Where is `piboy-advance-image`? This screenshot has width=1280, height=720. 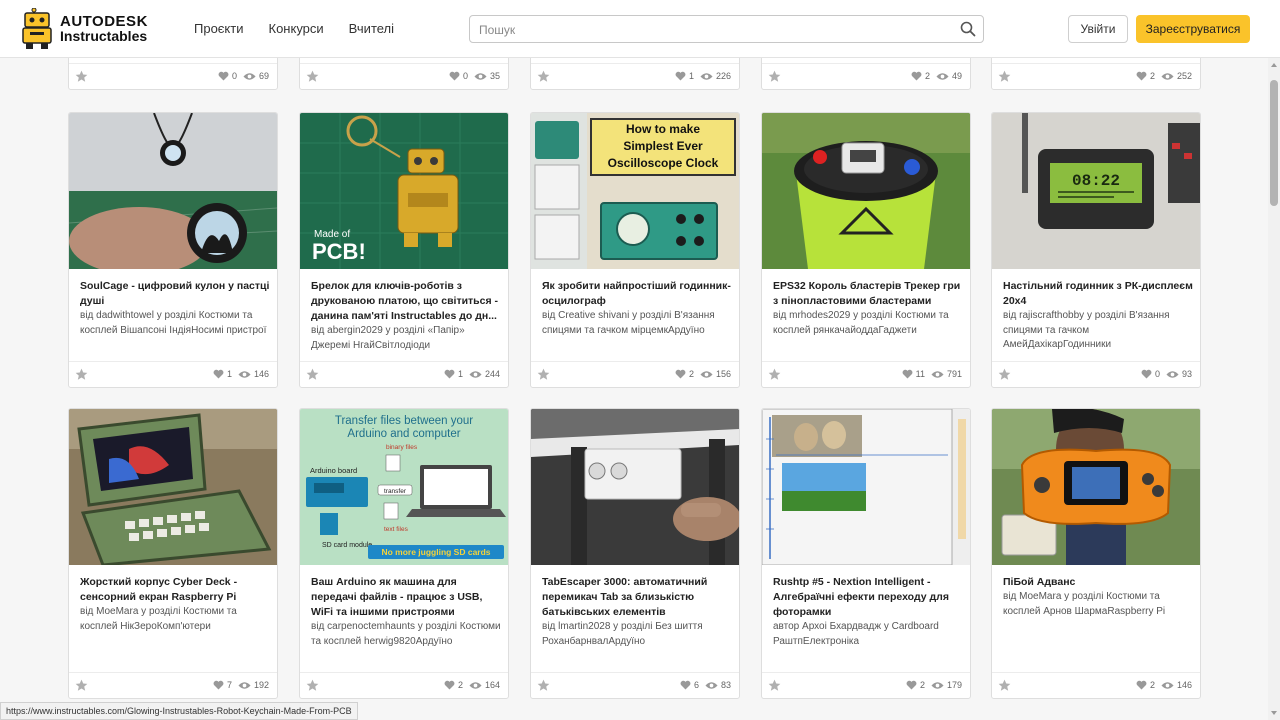
piboy-advance-image is located at coordinates (1096, 487).